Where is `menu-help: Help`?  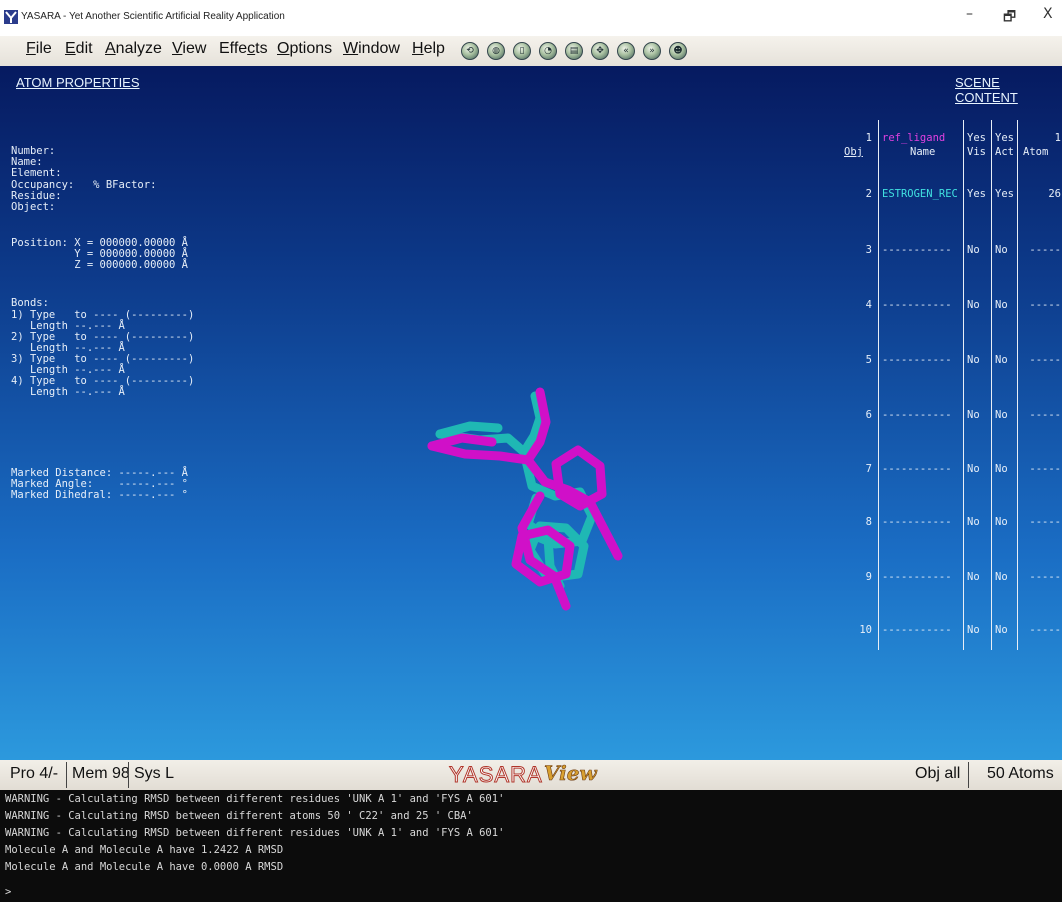 menu-help: Help is located at coordinates (428, 49).